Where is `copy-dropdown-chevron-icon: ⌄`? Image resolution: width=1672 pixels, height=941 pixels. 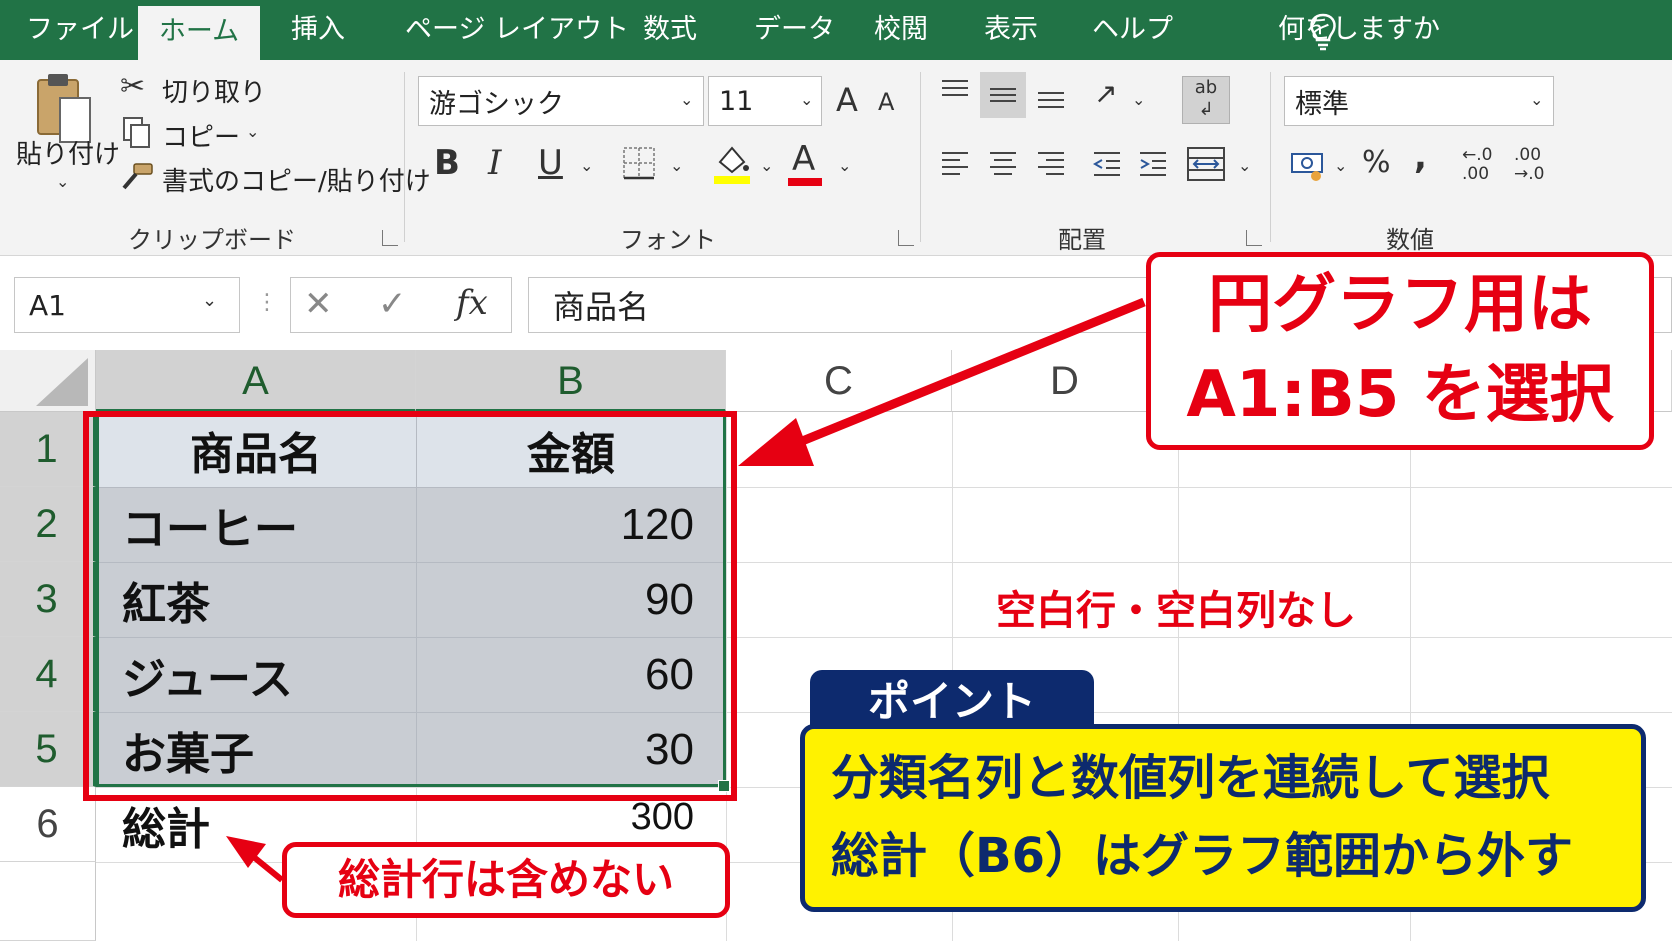
copy-dropdown-chevron-icon: ⌄ is located at coordinates (252, 131).